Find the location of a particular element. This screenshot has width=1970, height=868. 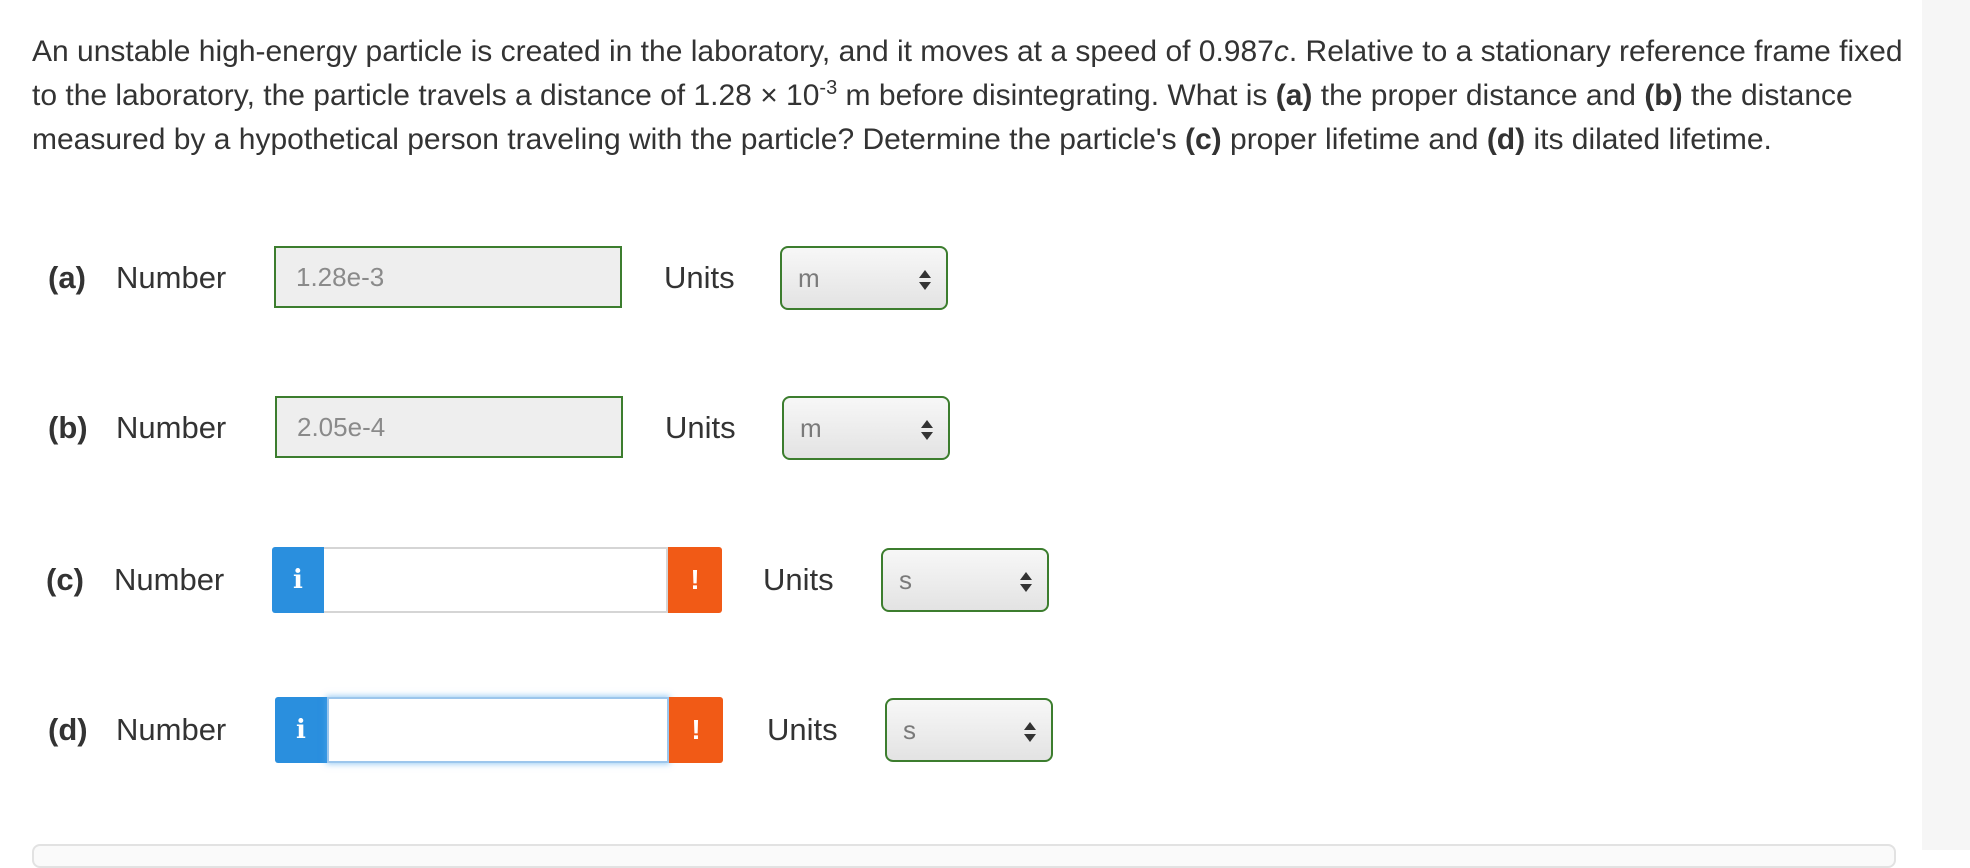

unit-select-d: s is located at coordinates (969, 730).